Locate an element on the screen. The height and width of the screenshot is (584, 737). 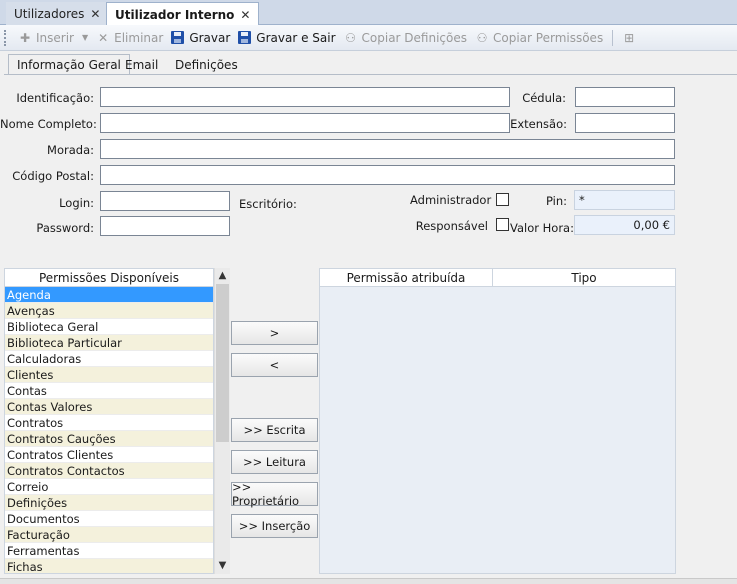
list-item: Documentos is located at coordinates (109, 519).